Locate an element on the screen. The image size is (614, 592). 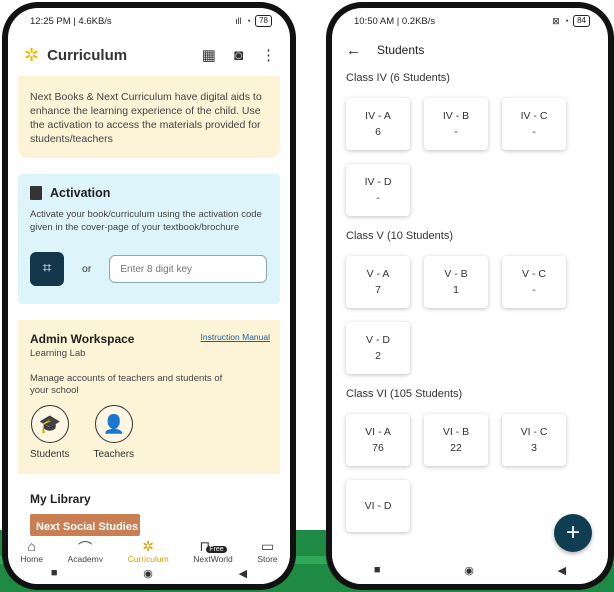
qr-scan-button: ⌗ is located at coordinates (47, 269).